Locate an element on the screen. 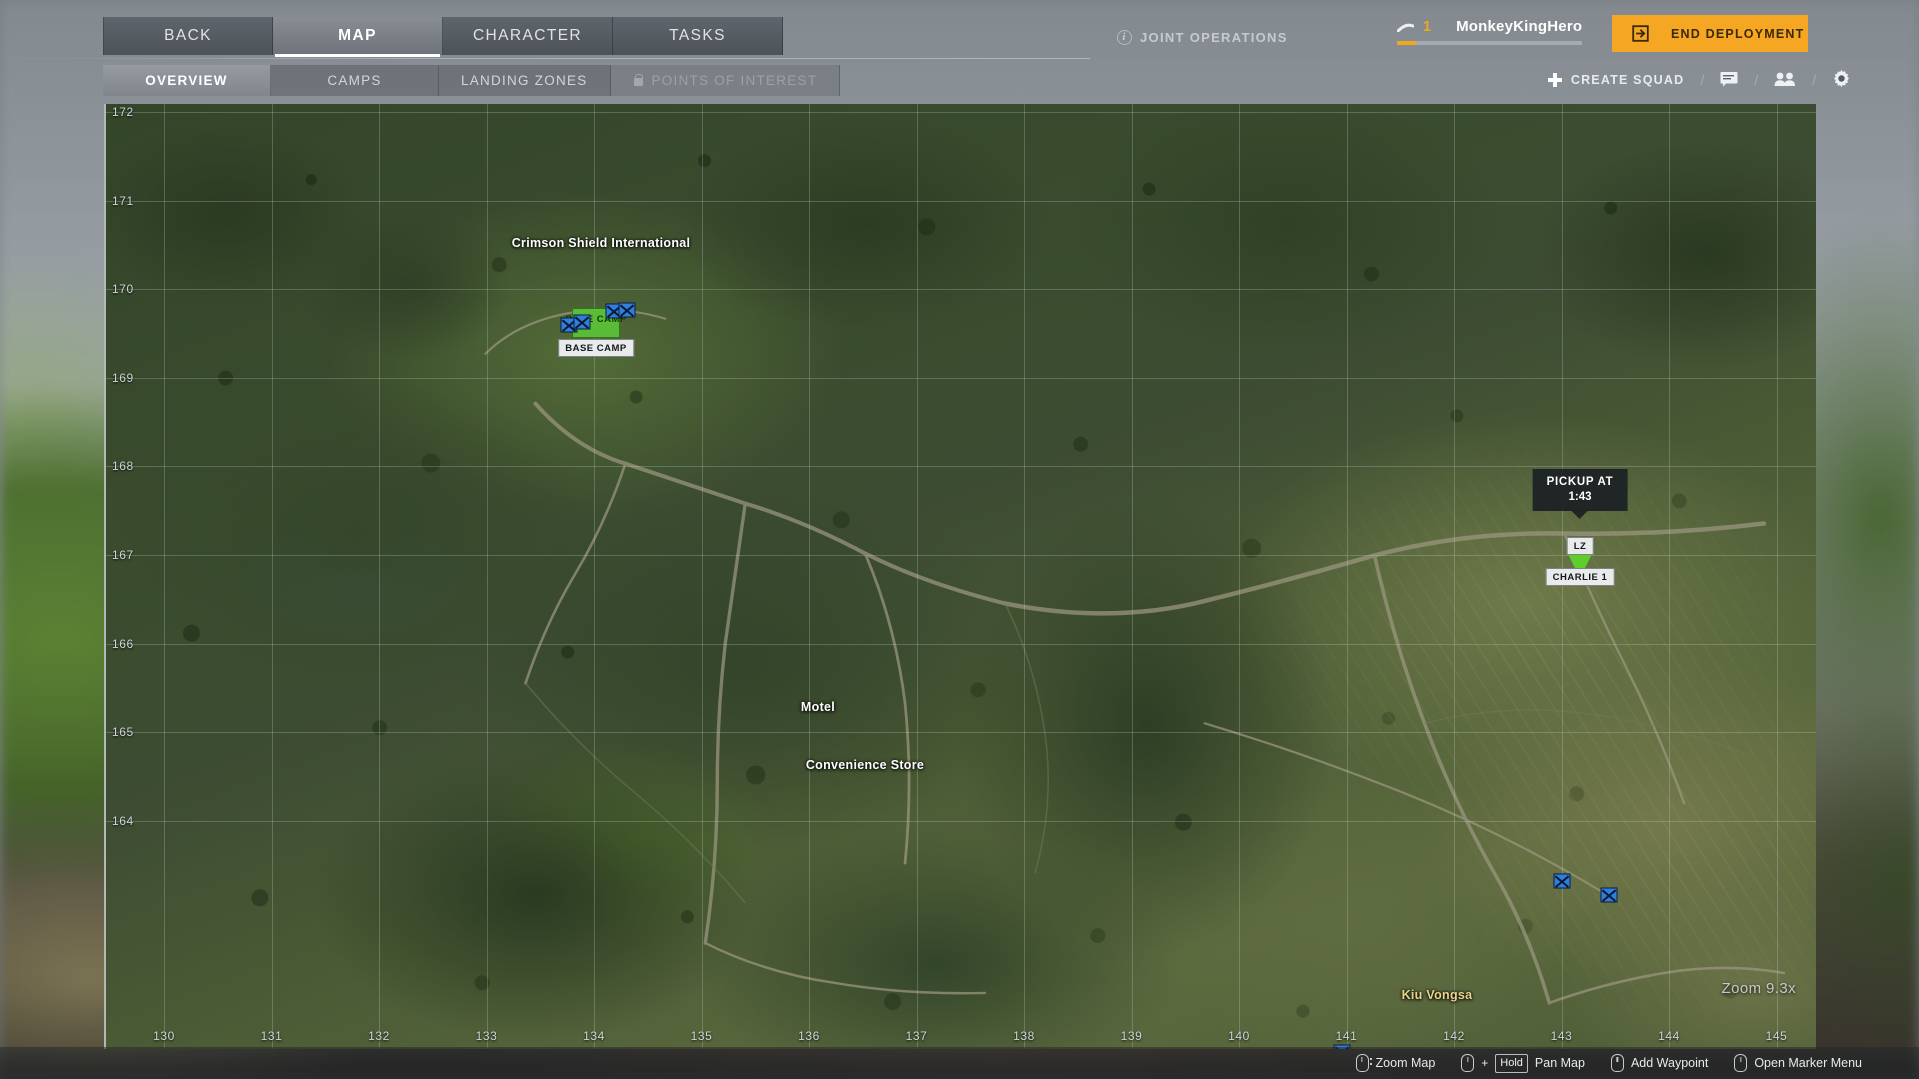  landing-zone-name: CHARLIE 1 is located at coordinates (1580, 577).